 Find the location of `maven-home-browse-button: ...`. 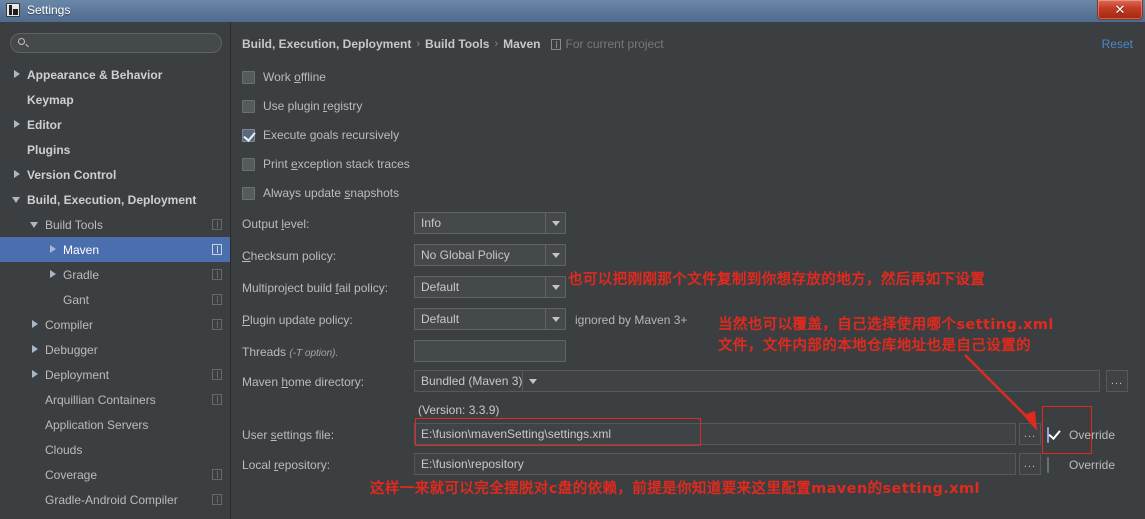

maven-home-browse-button: ... is located at coordinates (1117, 381).